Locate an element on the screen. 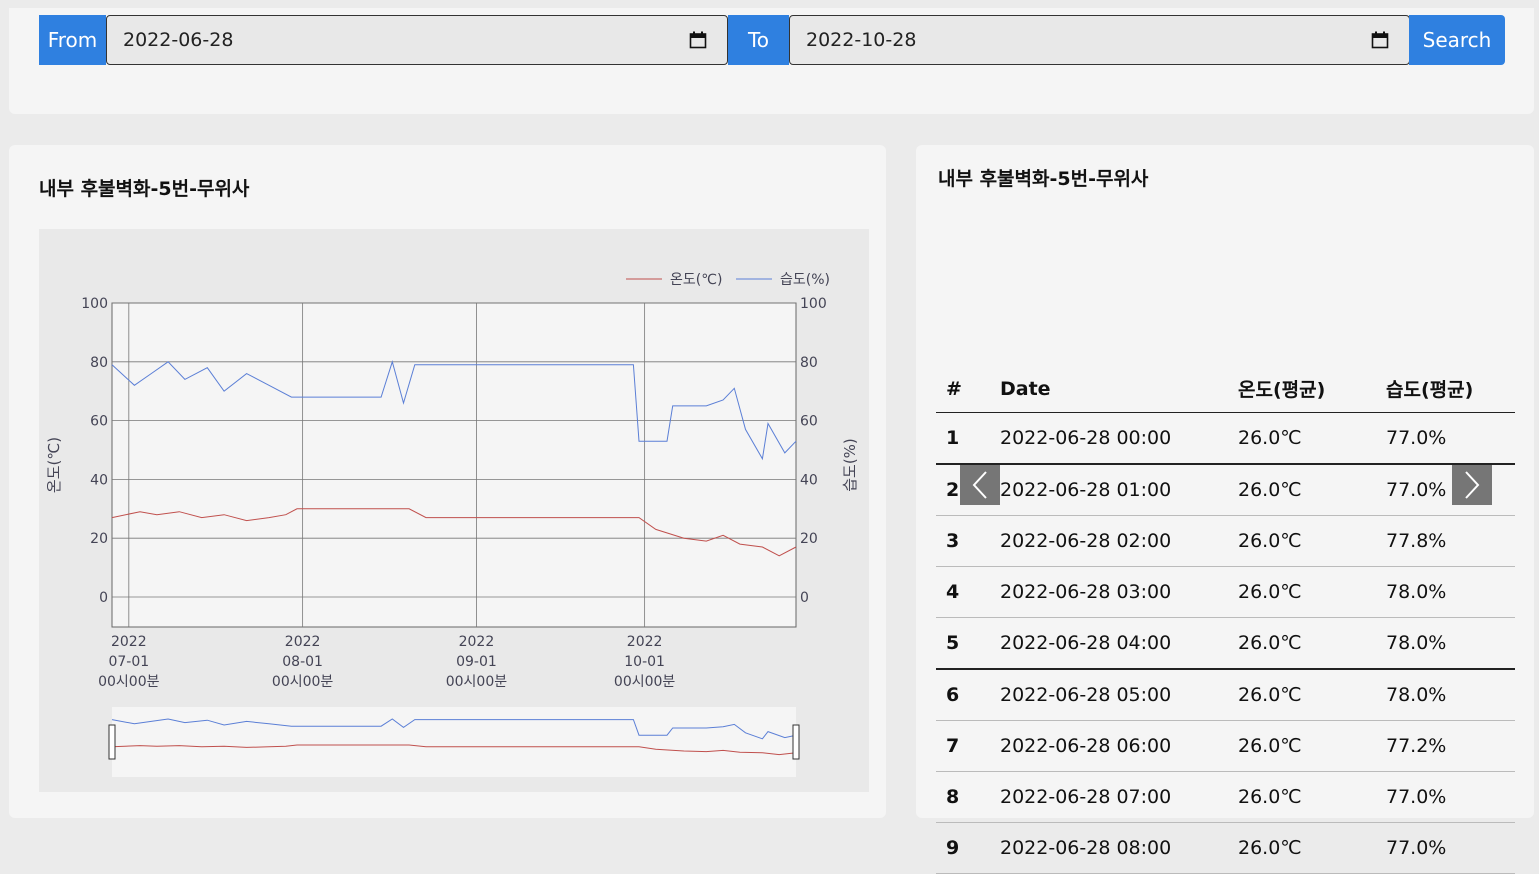  cell-date: 2022-06-28 03:00 is located at coordinates (1109, 592).